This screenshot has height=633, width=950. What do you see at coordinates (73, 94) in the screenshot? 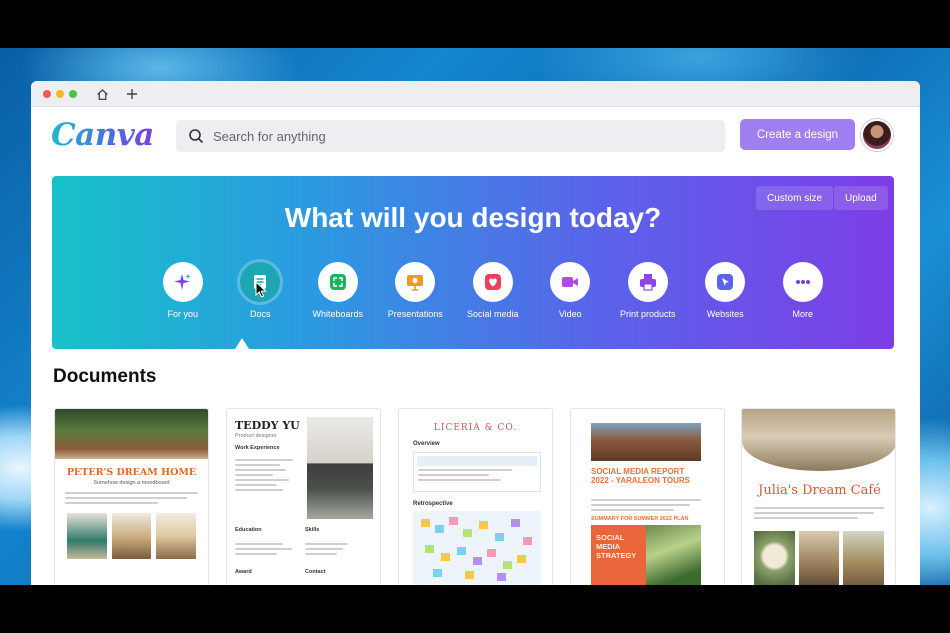
I see `maximize-window-button` at bounding box center [73, 94].